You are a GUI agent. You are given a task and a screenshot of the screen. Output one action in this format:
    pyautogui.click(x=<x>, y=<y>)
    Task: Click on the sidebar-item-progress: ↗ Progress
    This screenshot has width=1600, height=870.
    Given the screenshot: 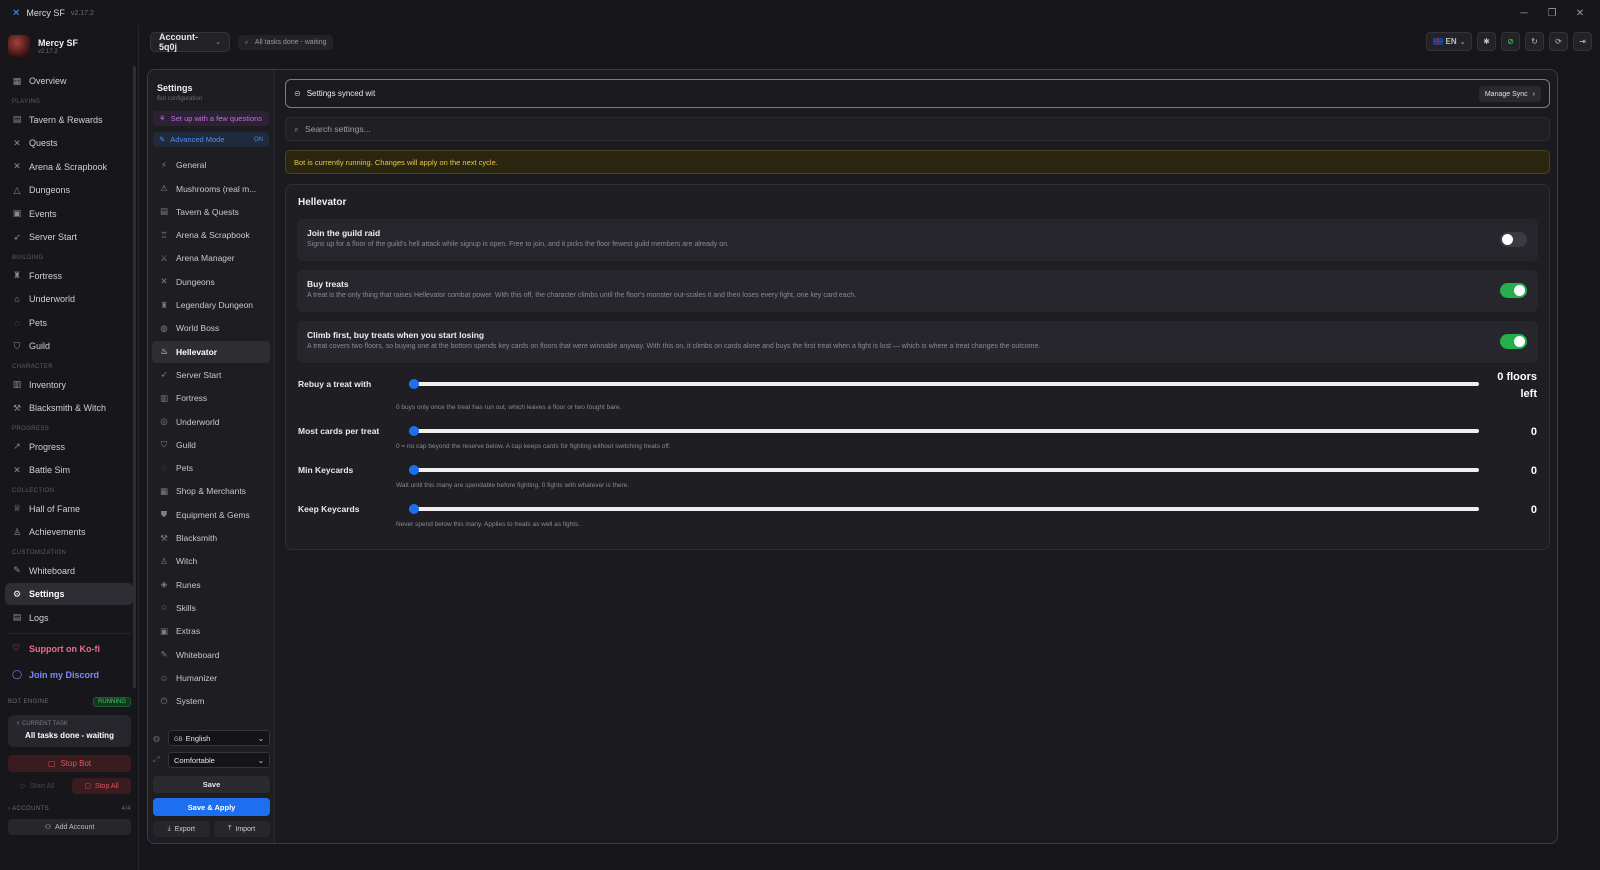 What is the action you would take?
    pyautogui.click(x=69, y=447)
    